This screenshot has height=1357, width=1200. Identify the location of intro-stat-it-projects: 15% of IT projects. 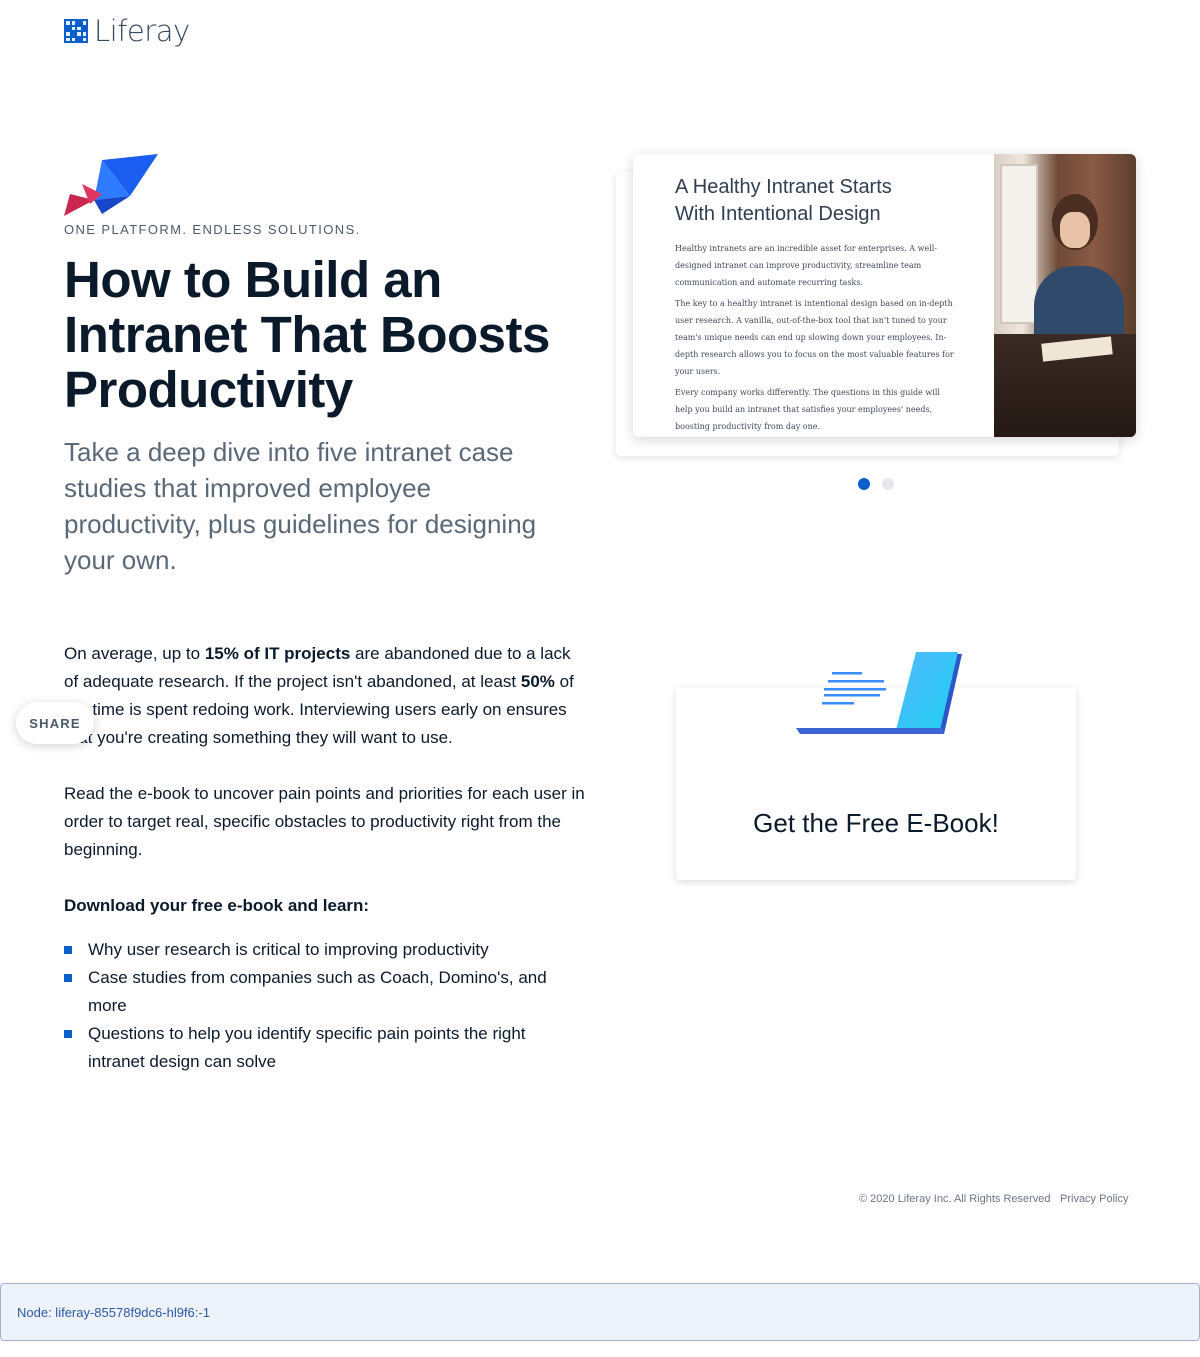
(277, 653).